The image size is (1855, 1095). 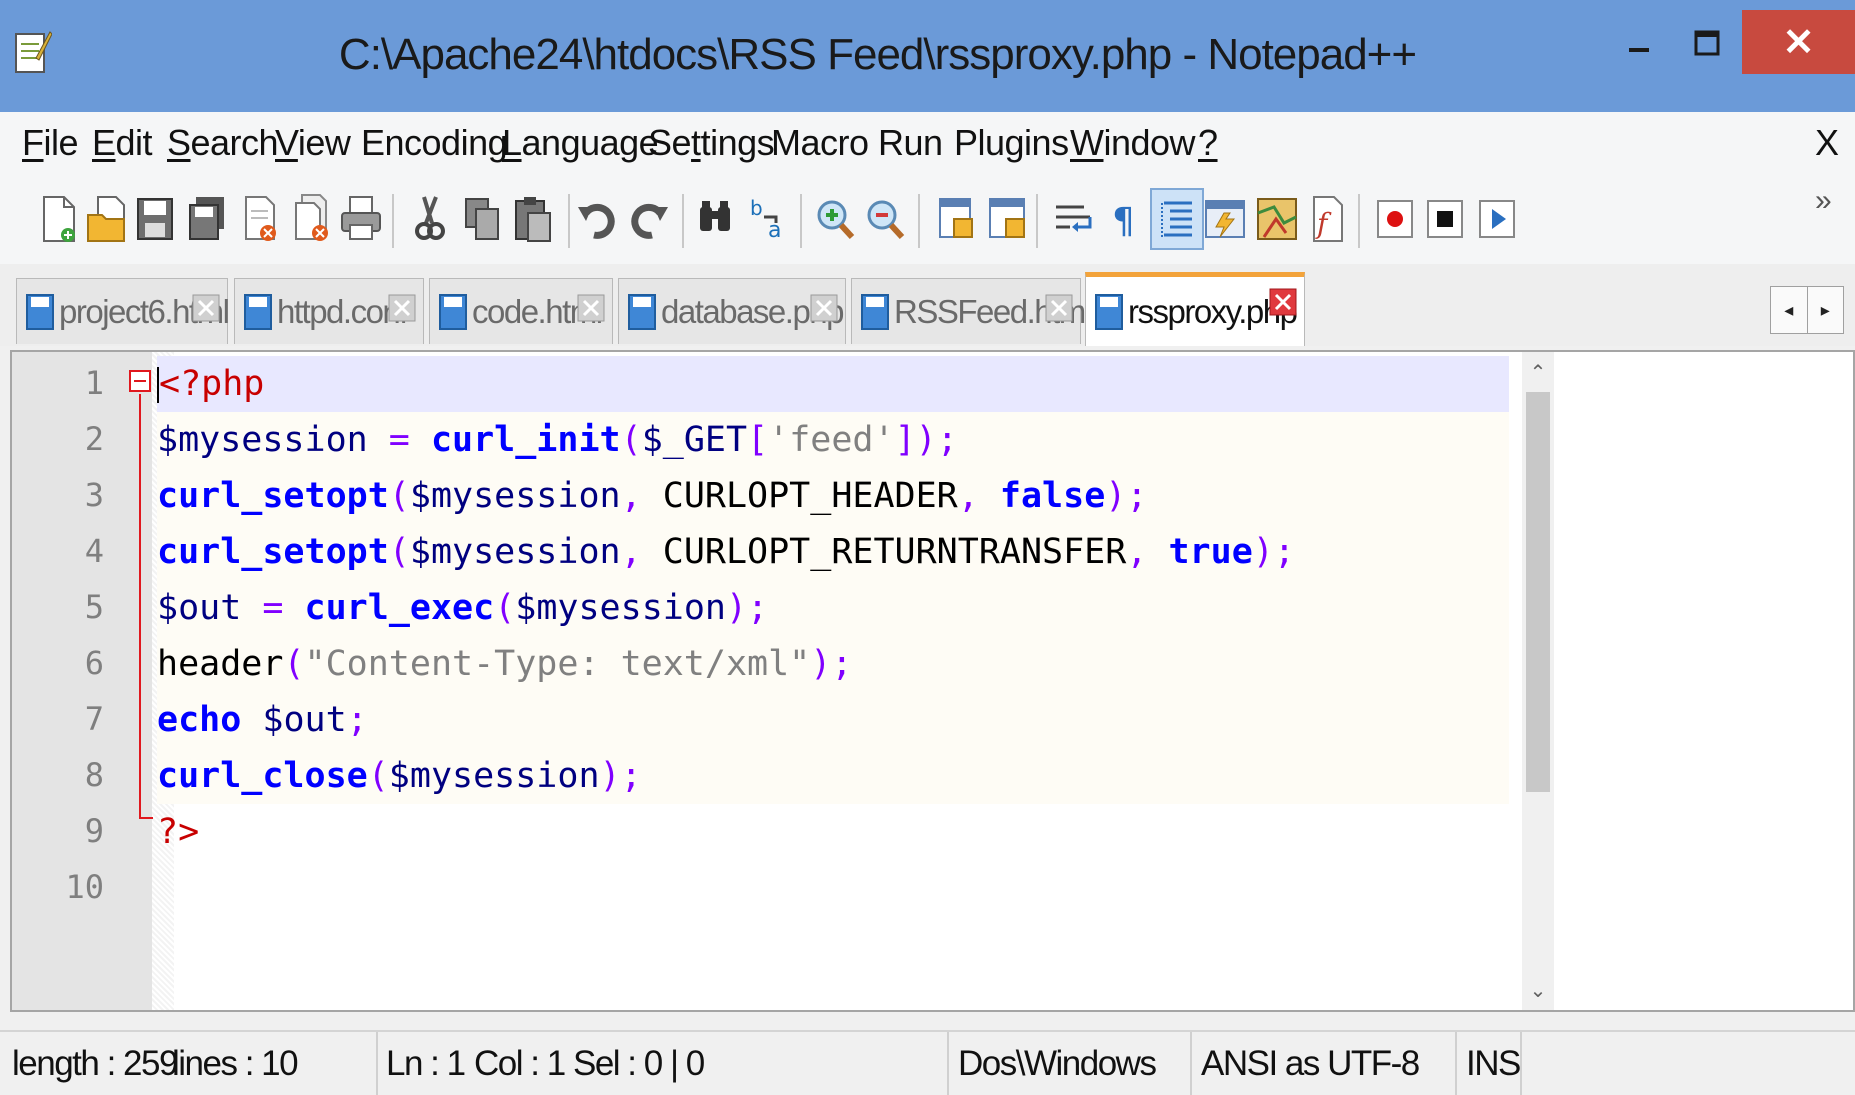 I want to click on redo-button, so click(x=649, y=219).